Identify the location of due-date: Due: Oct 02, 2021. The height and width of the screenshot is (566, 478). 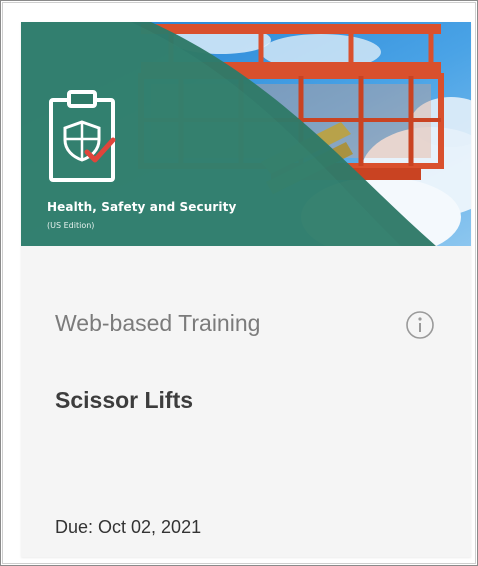
(128, 527).